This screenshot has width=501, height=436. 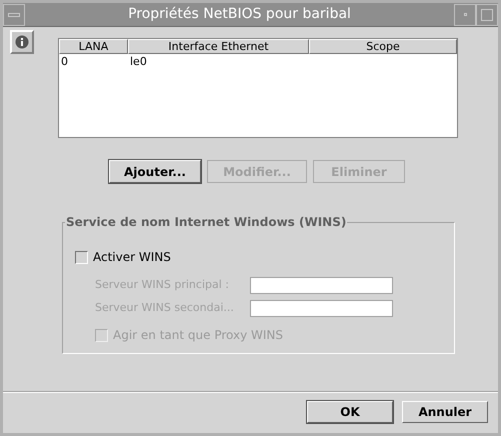 What do you see at coordinates (350, 412) in the screenshot?
I see `dialog-button: OK` at bounding box center [350, 412].